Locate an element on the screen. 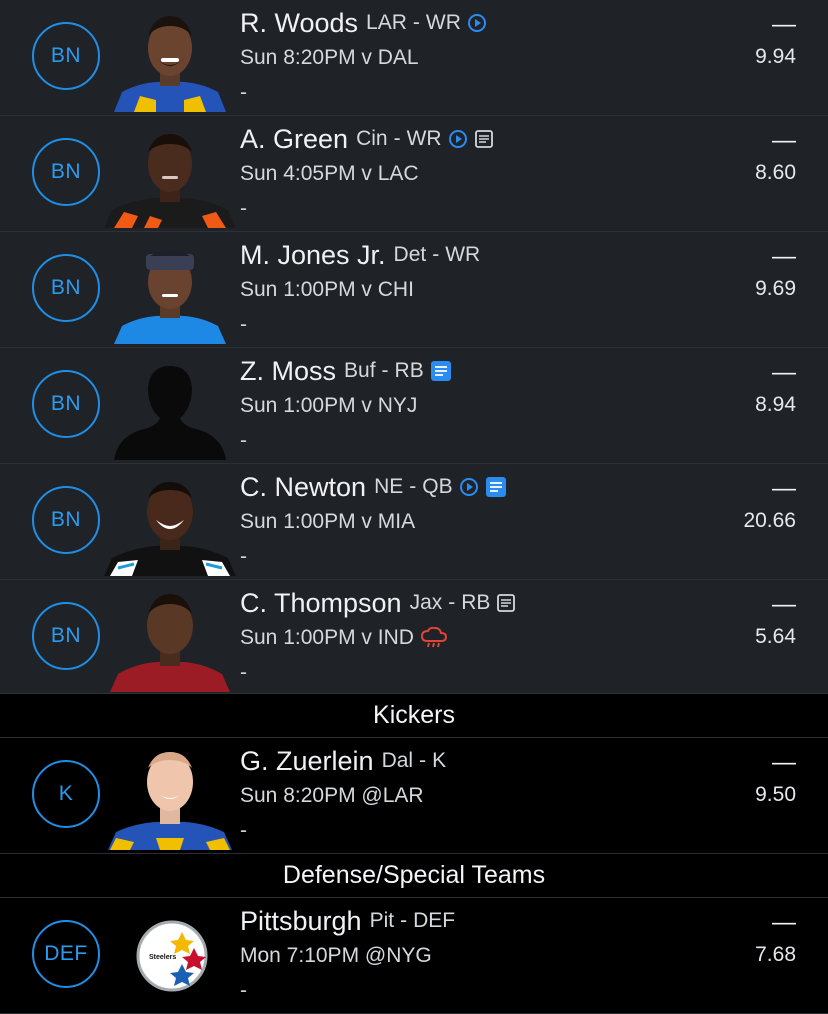 Image resolution: width=828 pixels, height=1014 pixels. team-abbr: NE is located at coordinates (389, 486).